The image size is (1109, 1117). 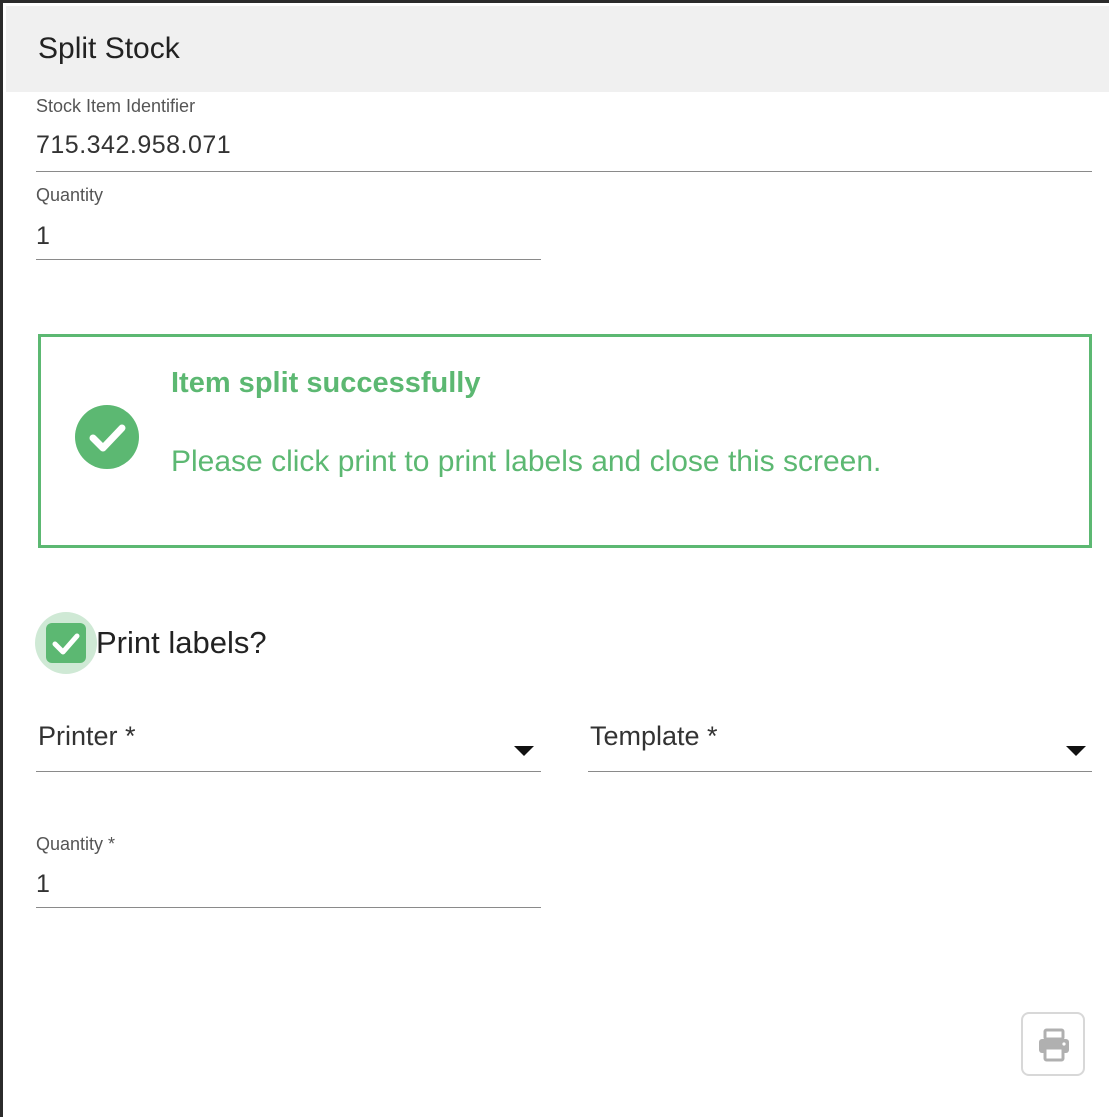 I want to click on quantity-underline, so click(x=288, y=259).